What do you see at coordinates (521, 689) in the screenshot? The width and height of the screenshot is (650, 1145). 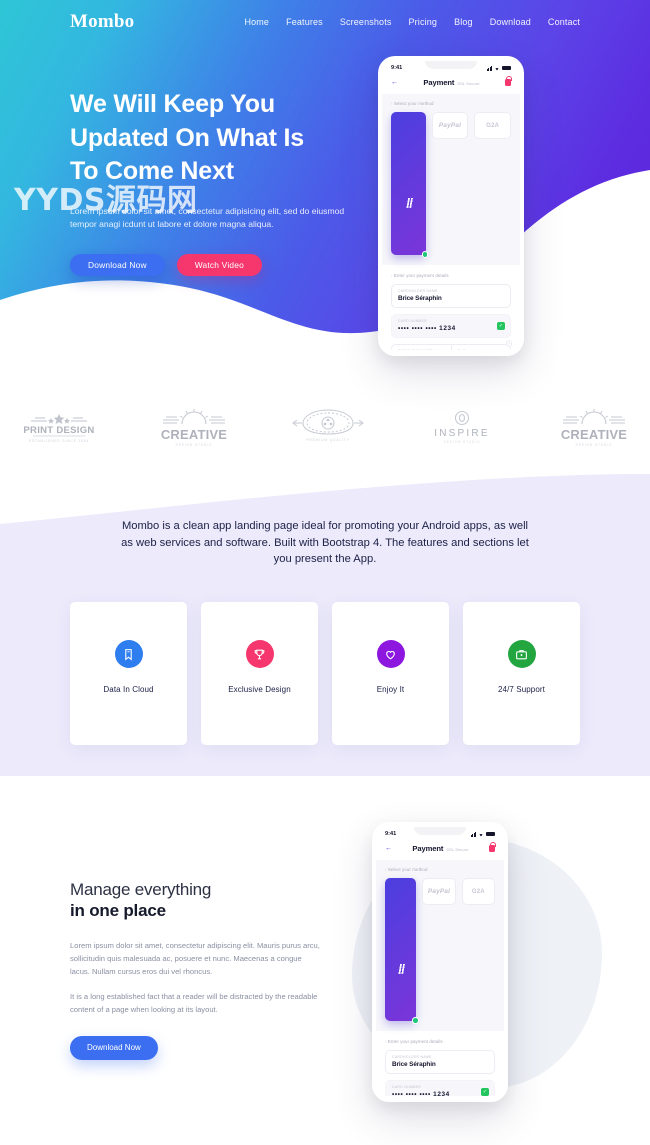 I see `feature-title: 24/7 Support` at bounding box center [521, 689].